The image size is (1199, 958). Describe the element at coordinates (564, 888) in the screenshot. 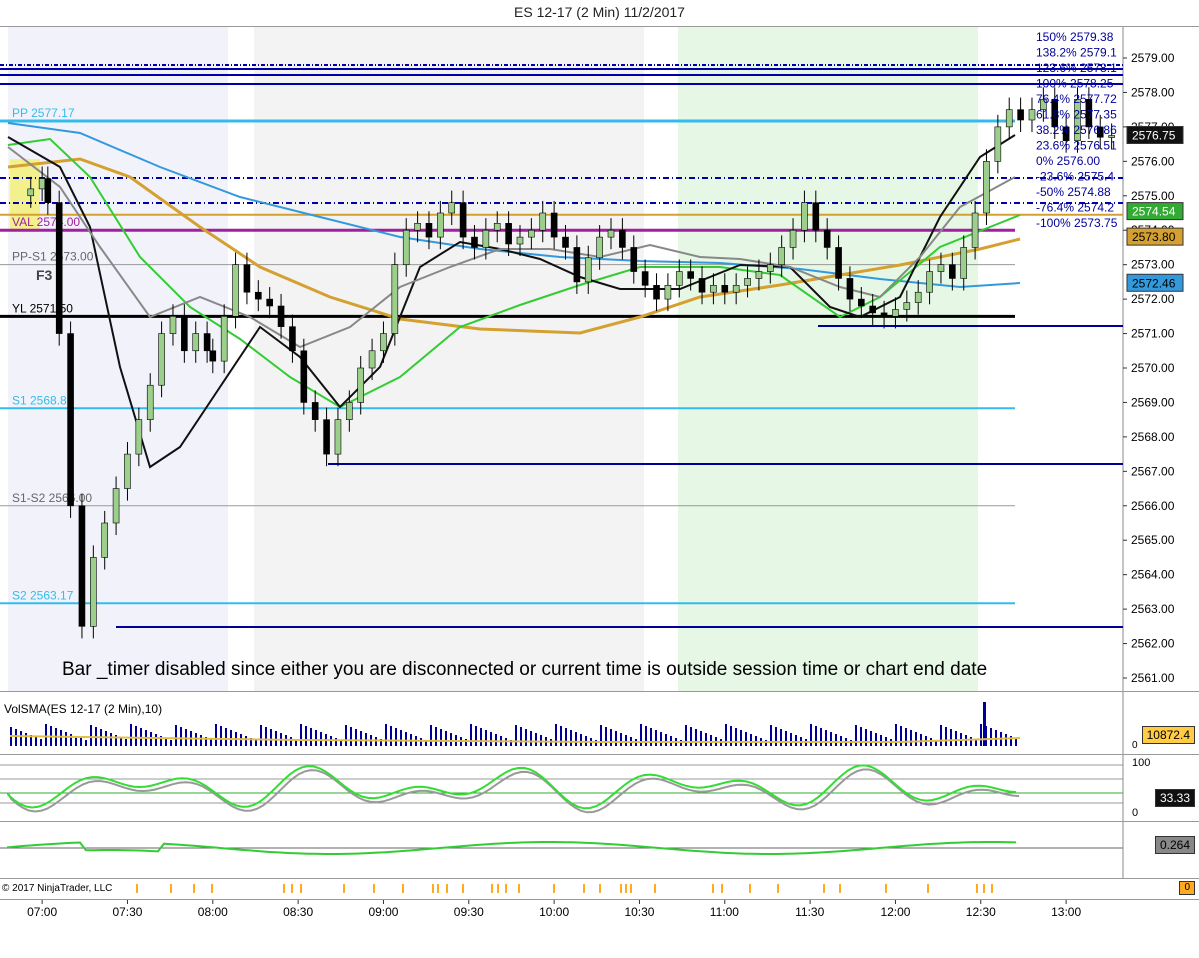

I see `marker-chart` at that location.